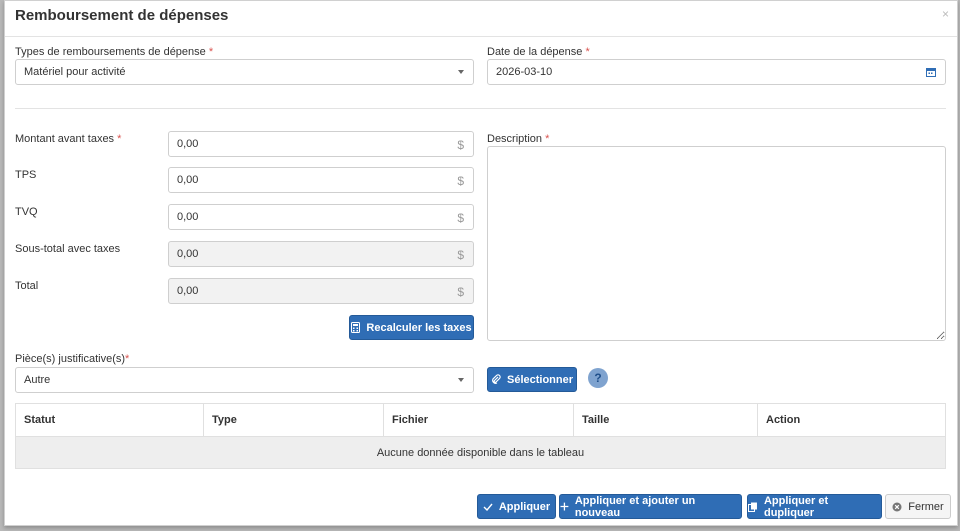 The width and height of the screenshot is (960, 531). I want to click on date-label: Date de la dépense *, so click(538, 52).